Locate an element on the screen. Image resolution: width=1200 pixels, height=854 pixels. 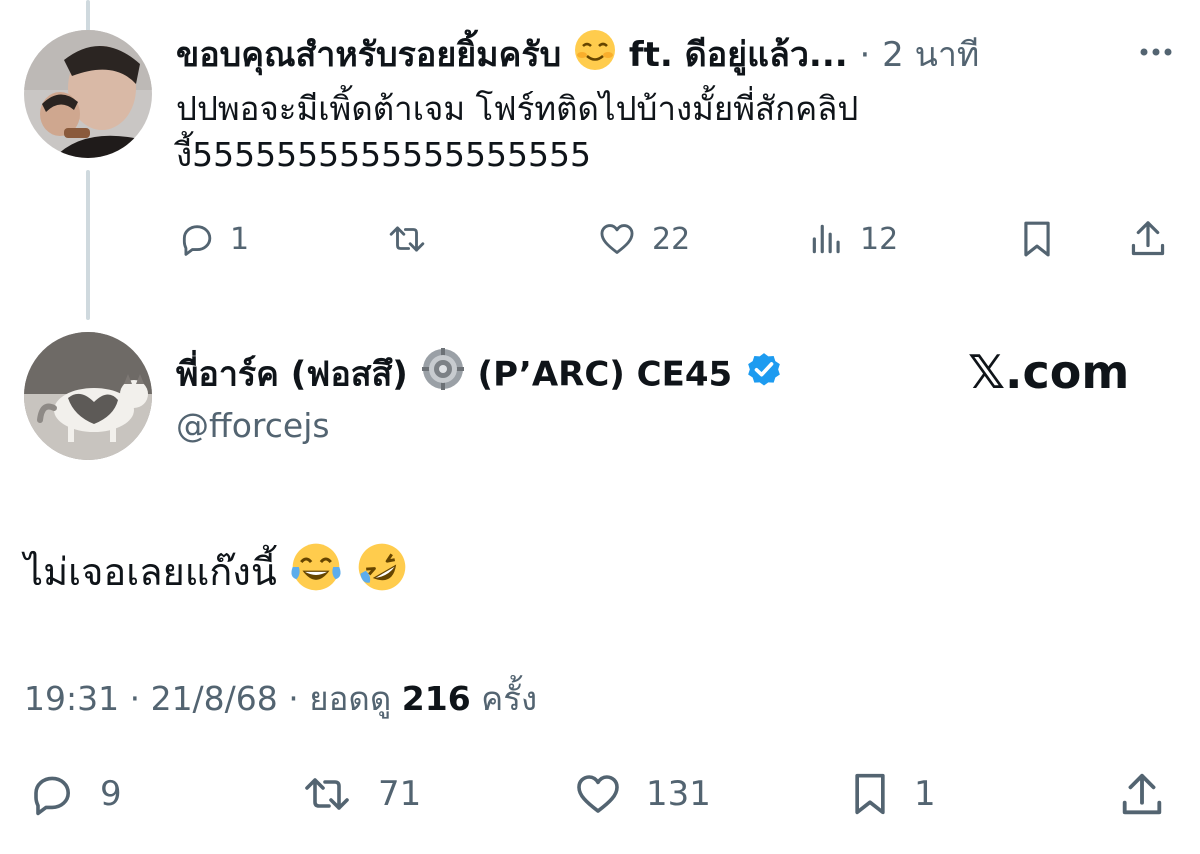
like-button: 131 is located at coordinates (641, 794).